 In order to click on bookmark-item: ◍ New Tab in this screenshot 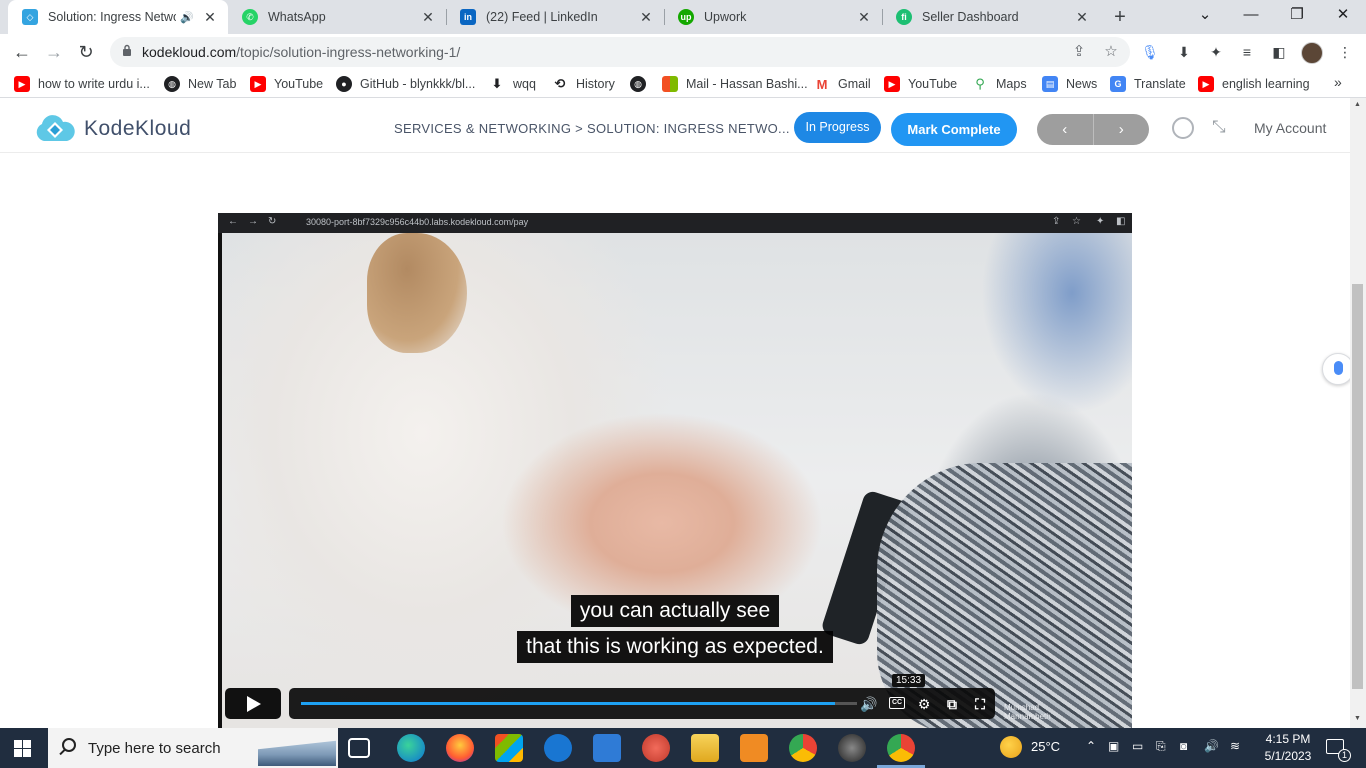, I will do `click(200, 84)`.